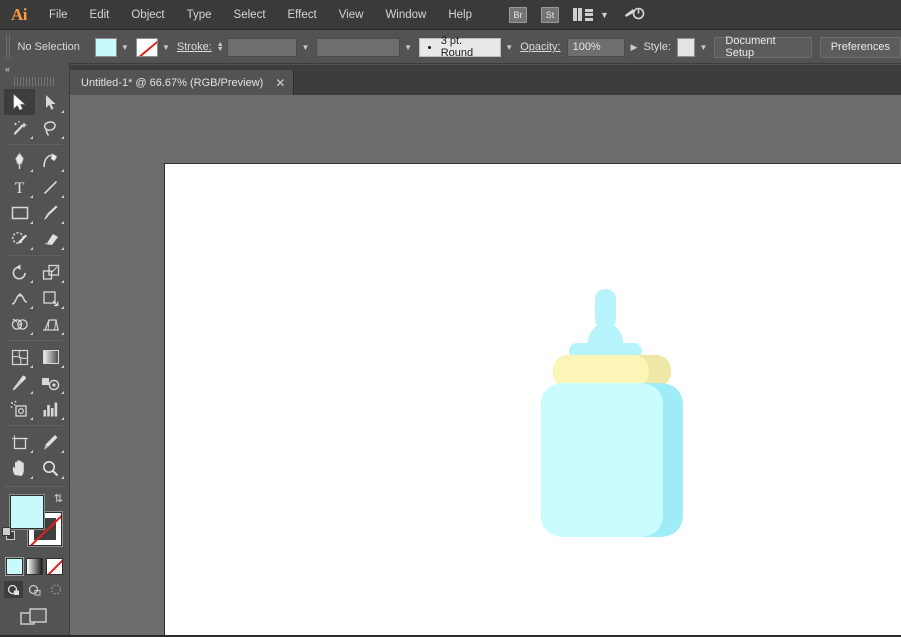  I want to click on document-tab-title: Untitled-1* @ 66.67% (RGB/Preview), so click(172, 82).